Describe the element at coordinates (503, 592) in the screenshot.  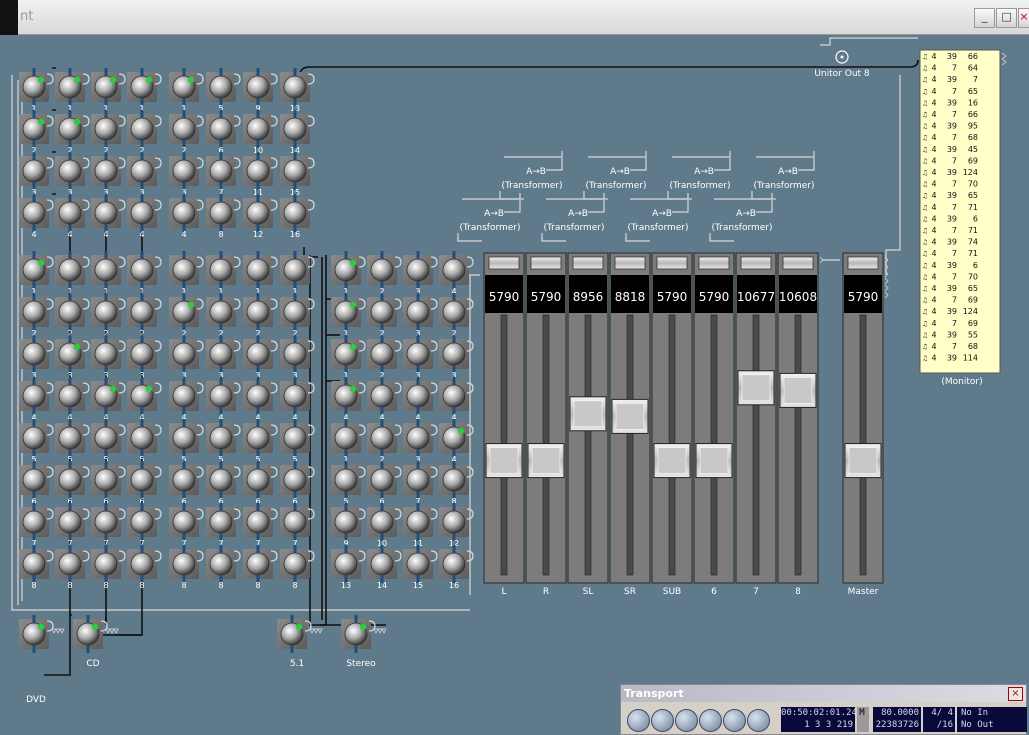
I see `fader-label: L` at that location.